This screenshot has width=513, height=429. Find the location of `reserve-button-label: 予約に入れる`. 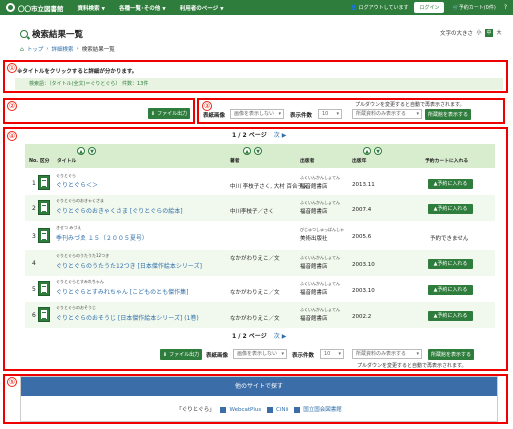

reserve-button-label: 予約に入れる is located at coordinates (452, 209).